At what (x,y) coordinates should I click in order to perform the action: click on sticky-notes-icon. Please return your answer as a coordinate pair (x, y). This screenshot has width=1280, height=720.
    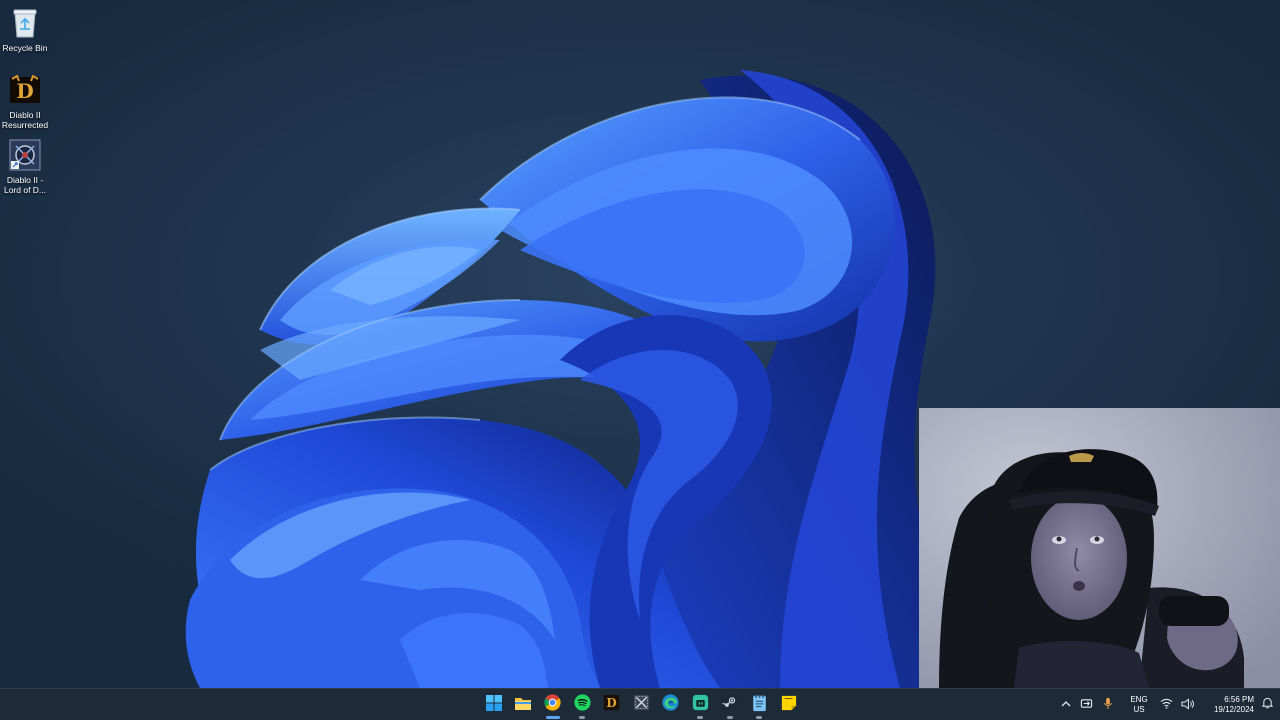
    Looking at the image, I should click on (789, 705).